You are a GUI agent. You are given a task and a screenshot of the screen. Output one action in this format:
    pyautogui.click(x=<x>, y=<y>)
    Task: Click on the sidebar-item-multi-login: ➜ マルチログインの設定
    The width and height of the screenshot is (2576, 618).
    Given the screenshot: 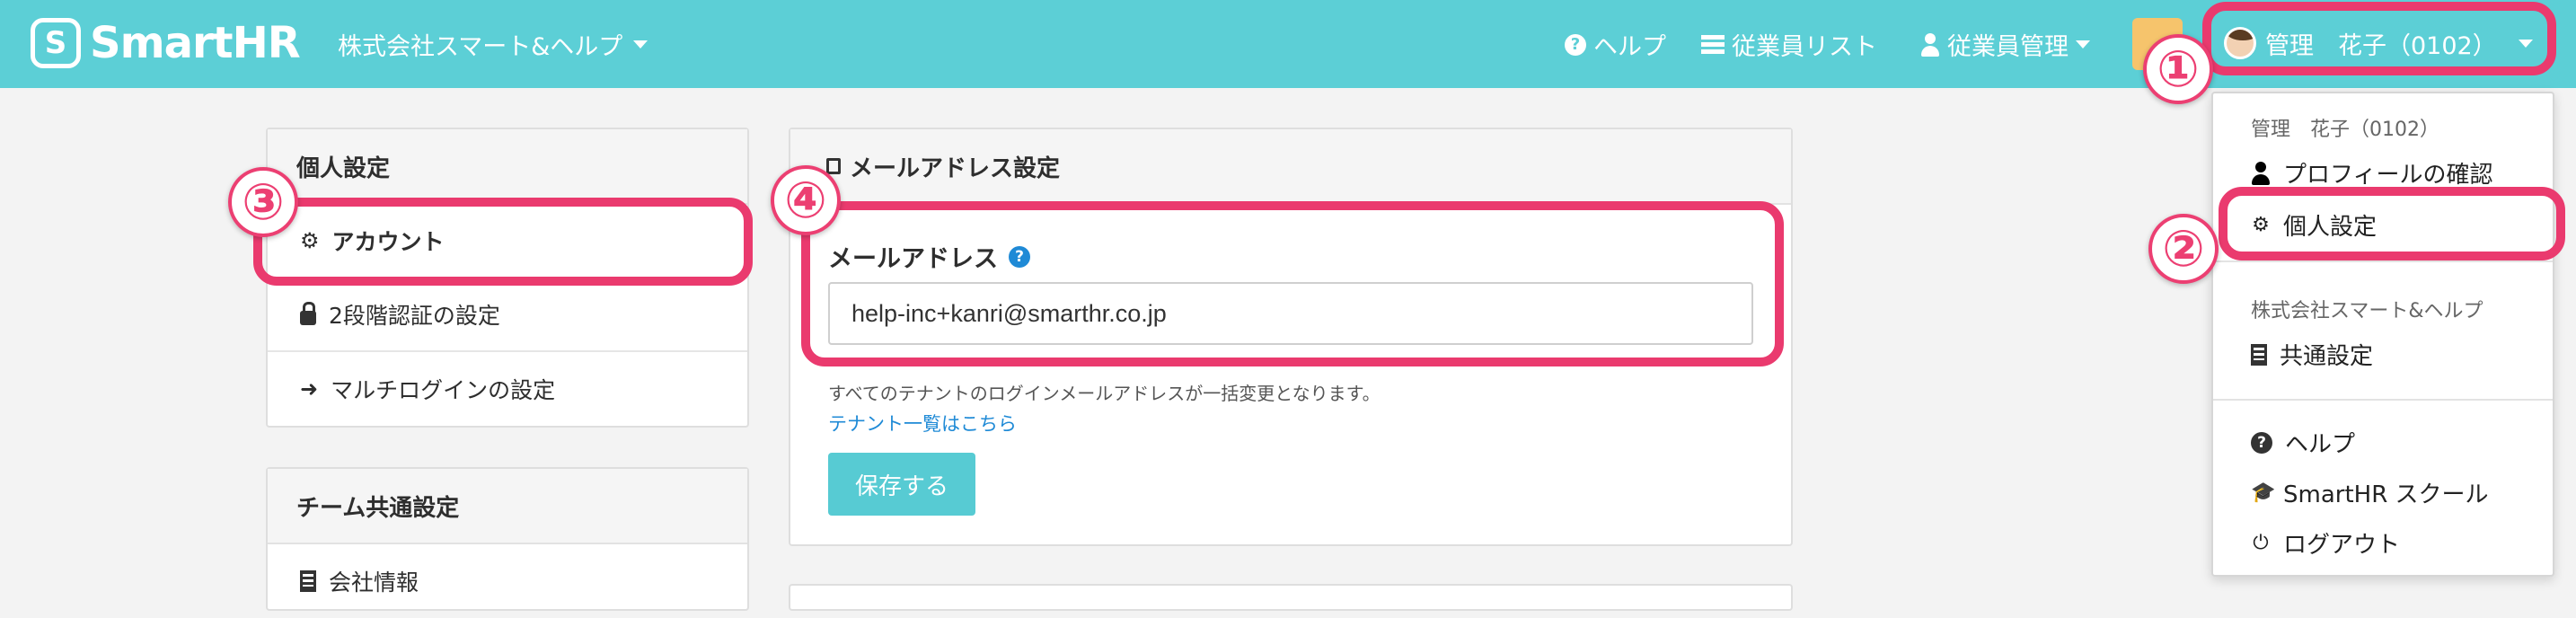 What is the action you would take?
    pyautogui.click(x=507, y=389)
    